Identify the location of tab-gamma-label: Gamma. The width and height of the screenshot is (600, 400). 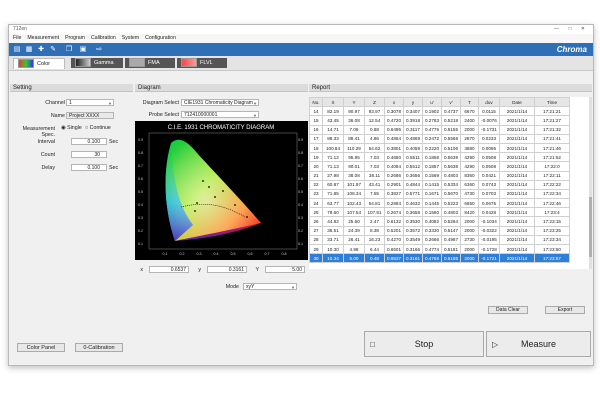
(104, 63).